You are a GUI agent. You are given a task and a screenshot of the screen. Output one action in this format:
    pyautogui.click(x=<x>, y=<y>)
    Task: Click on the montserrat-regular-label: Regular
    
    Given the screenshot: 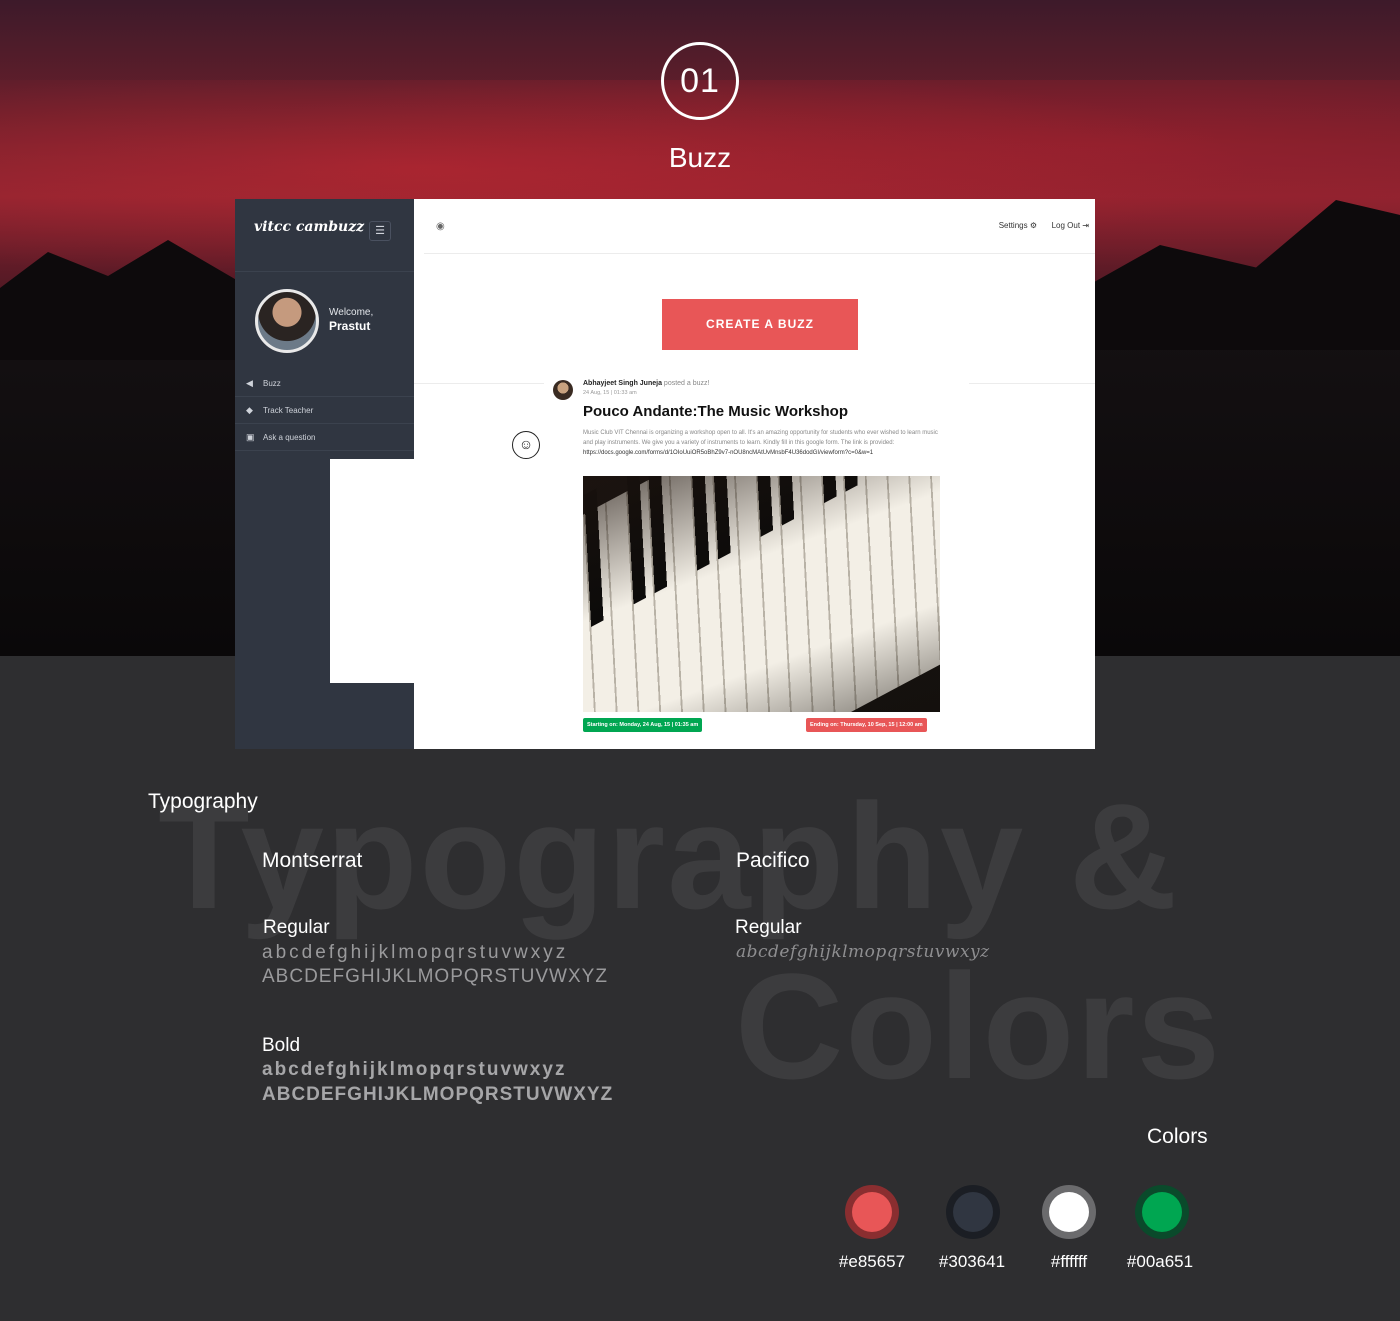 What is the action you would take?
    pyautogui.click(x=296, y=927)
    